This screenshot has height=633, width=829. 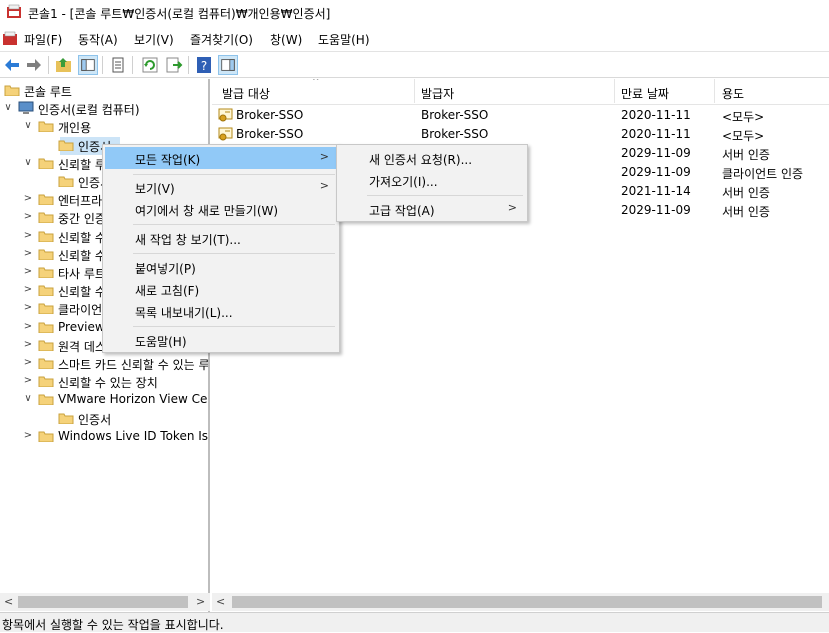 What do you see at coordinates (104, 419) in the screenshot?
I see `tree-item: 인증서` at bounding box center [104, 419].